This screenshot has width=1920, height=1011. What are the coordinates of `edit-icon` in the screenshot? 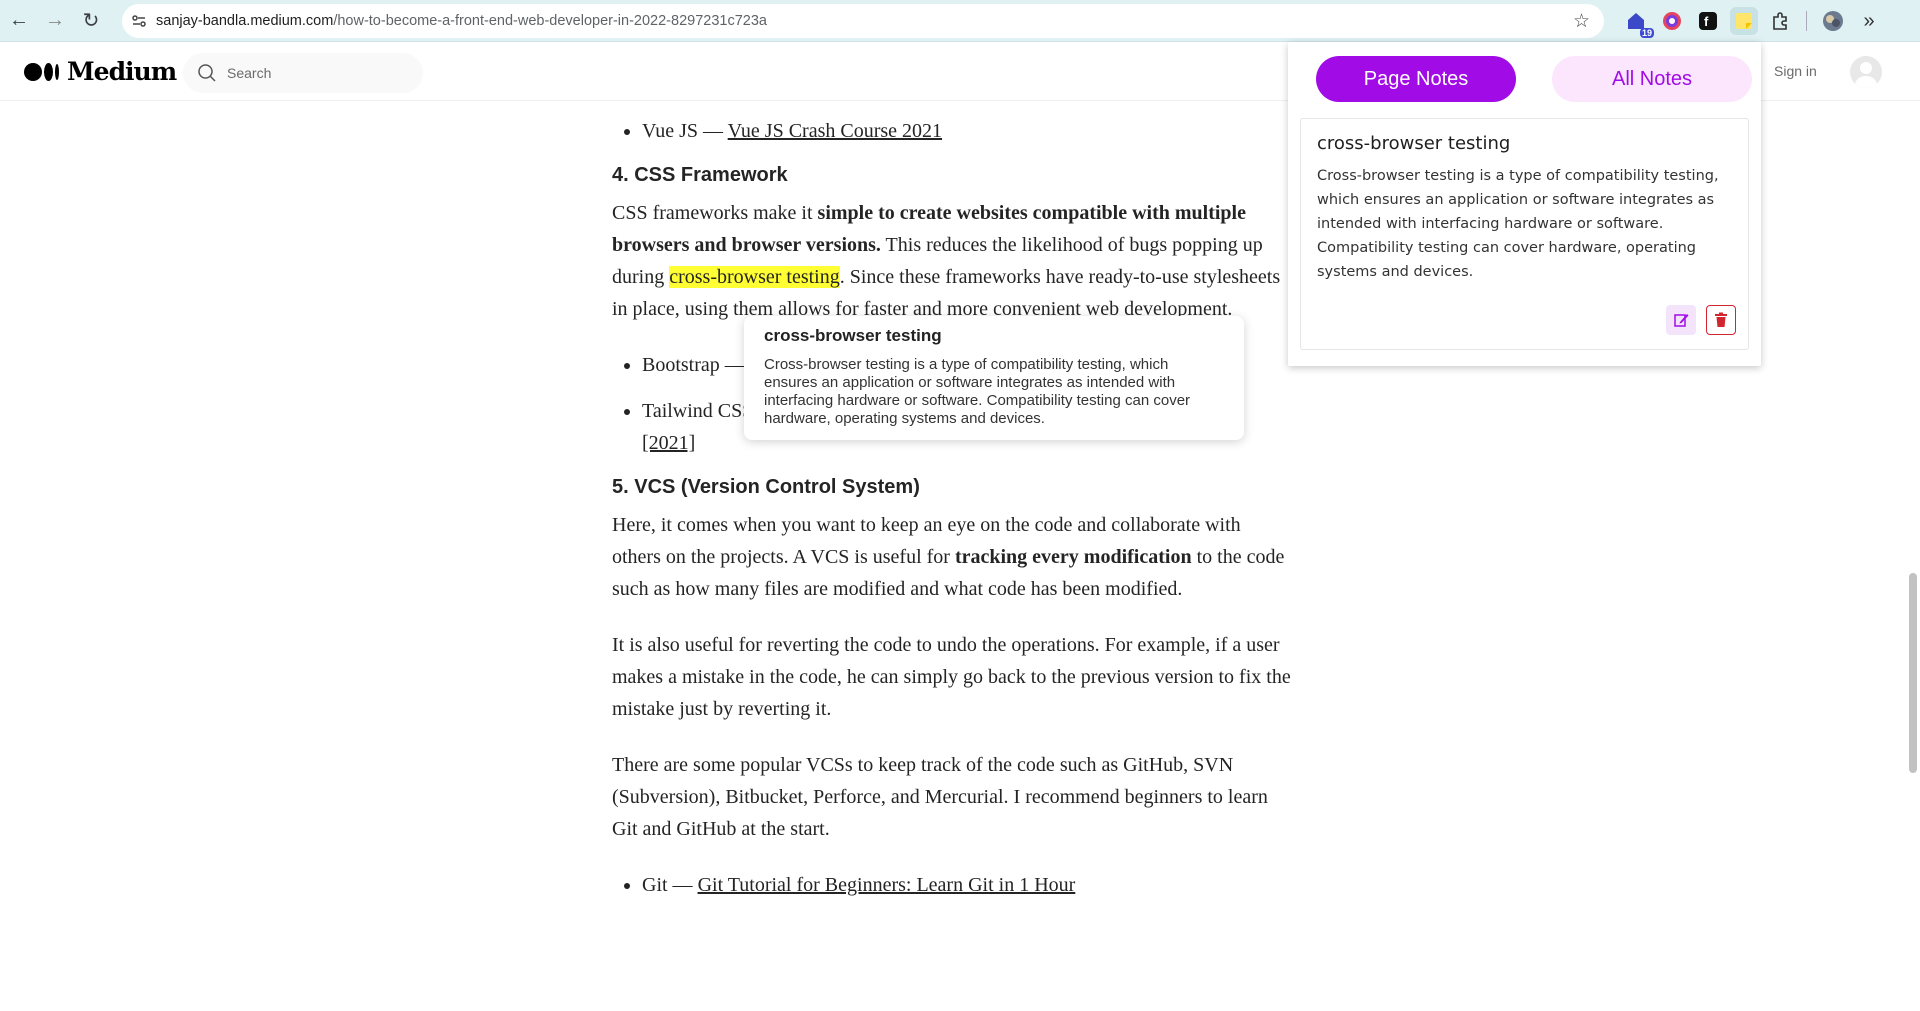 It's located at (1681, 320).